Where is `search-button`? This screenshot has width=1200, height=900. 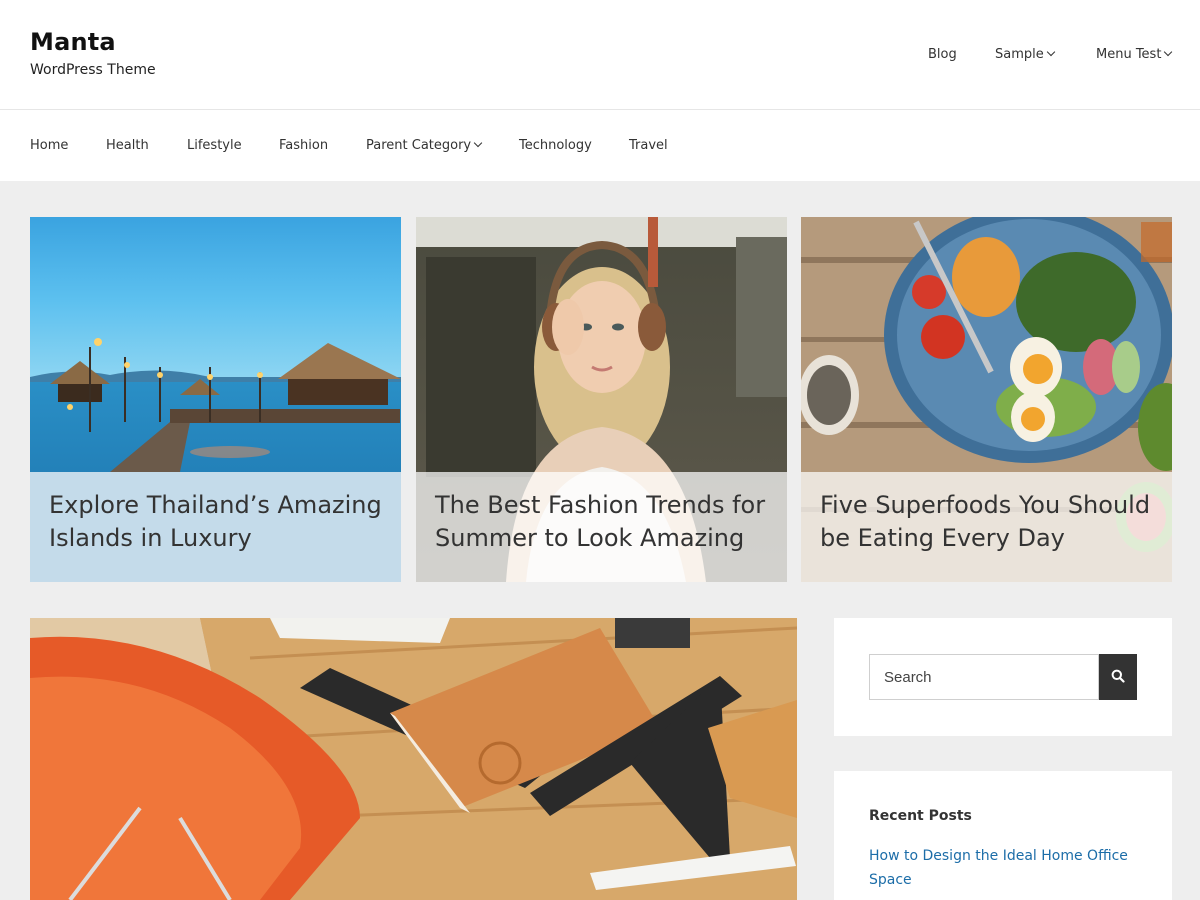 search-button is located at coordinates (1118, 677).